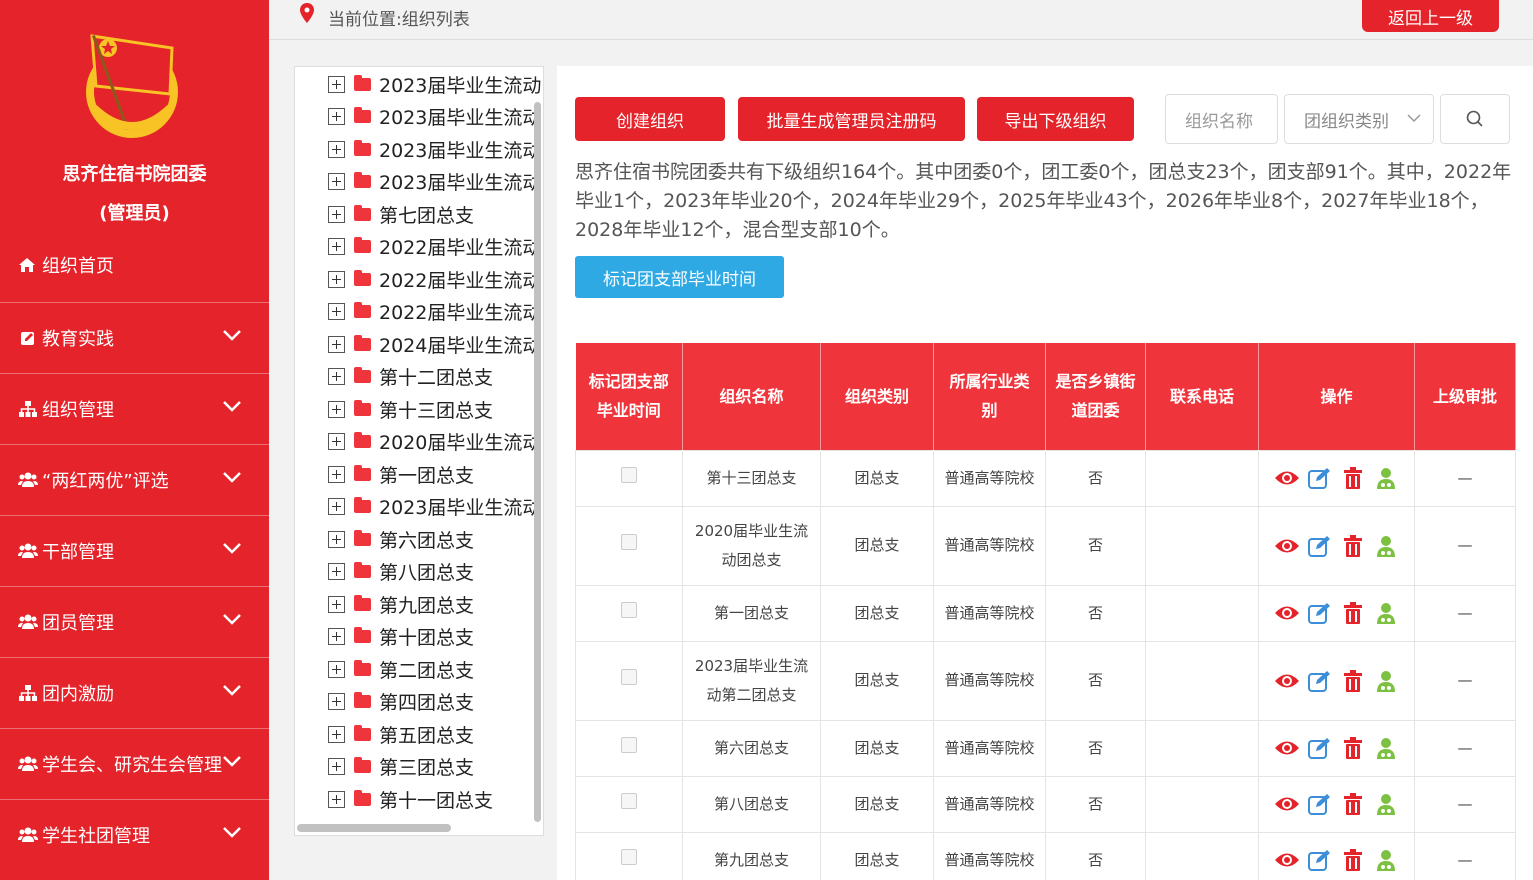 This screenshot has width=1533, height=880. I want to click on tree-node: 第六团总支, so click(401, 539).